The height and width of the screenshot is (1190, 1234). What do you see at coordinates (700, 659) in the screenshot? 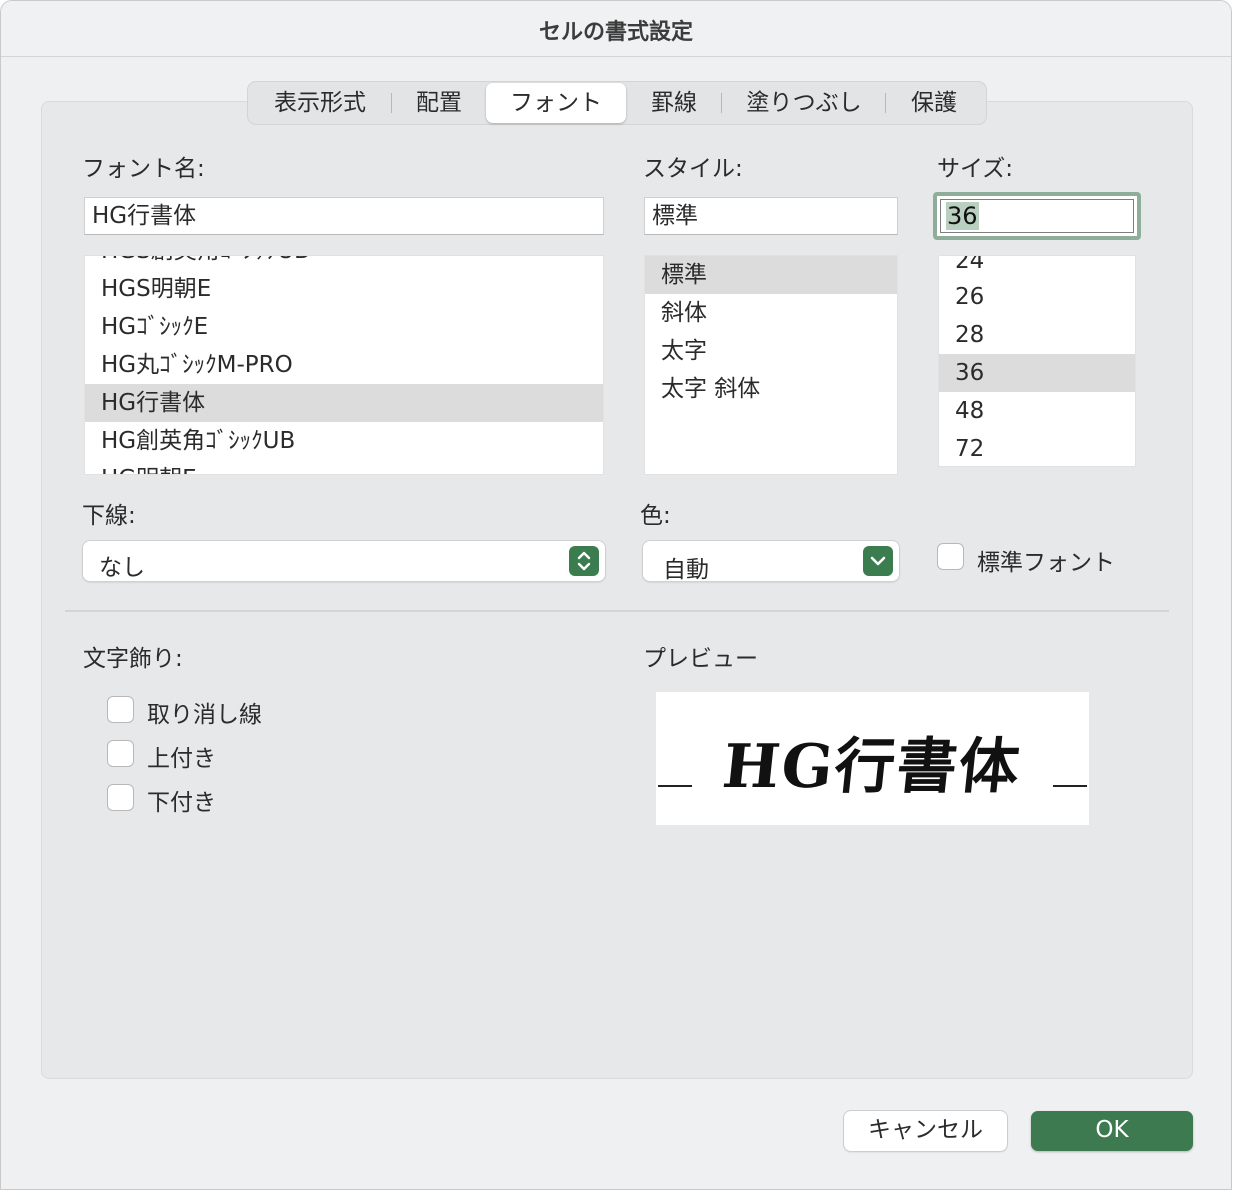
I see `preview-label: プレビュー` at bounding box center [700, 659].